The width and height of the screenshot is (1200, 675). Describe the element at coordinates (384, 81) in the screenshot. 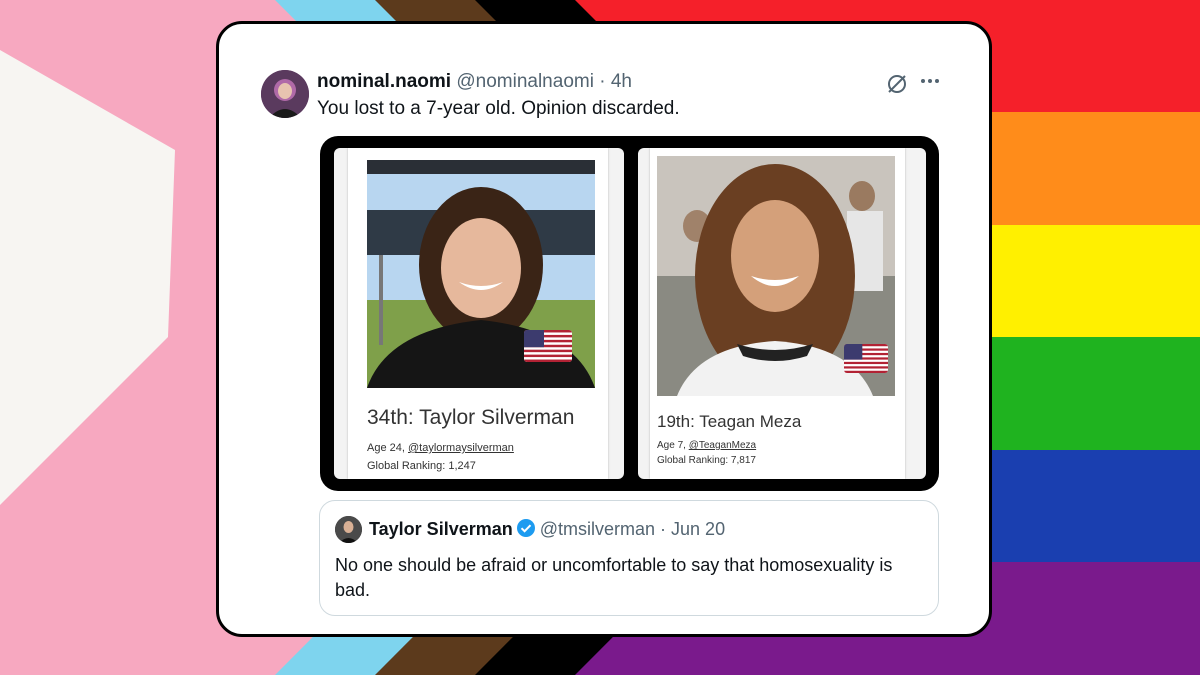

I see `author-display-name: nominal.naomi` at that location.